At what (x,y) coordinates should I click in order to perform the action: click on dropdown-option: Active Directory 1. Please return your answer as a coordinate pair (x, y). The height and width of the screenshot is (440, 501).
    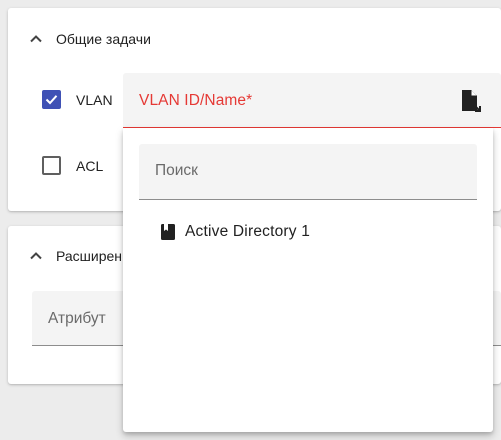
    Looking at the image, I should click on (308, 232).